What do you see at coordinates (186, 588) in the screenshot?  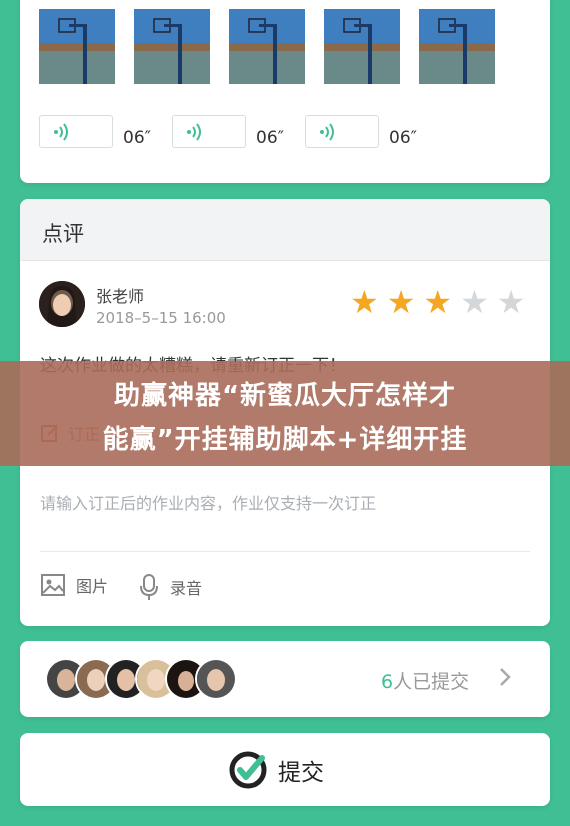 I see `audio-label: 录音` at bounding box center [186, 588].